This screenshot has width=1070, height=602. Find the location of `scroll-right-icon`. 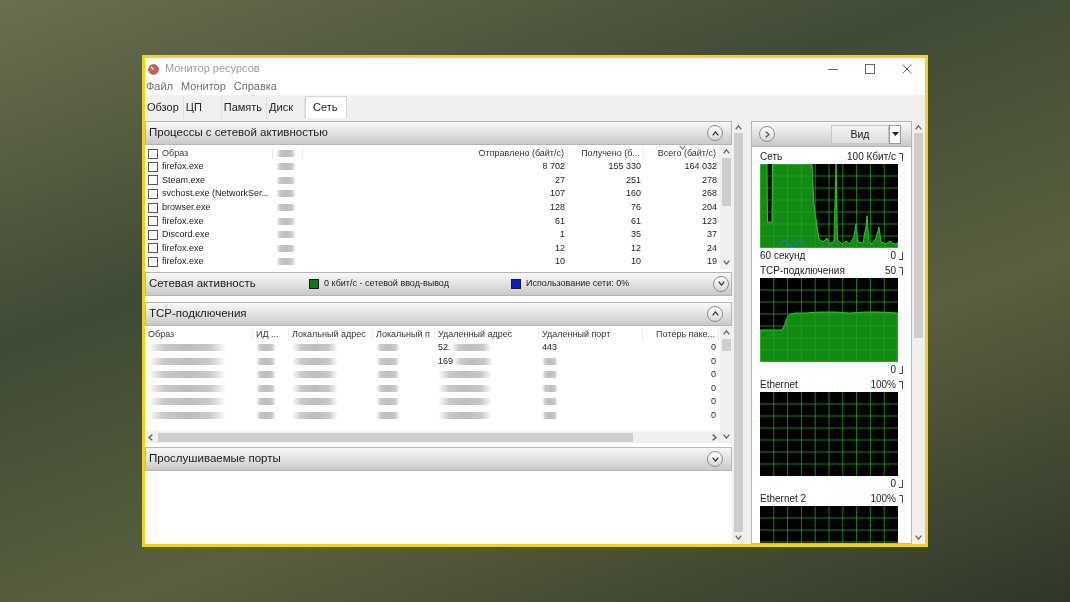

scroll-right-icon is located at coordinates (714, 437).